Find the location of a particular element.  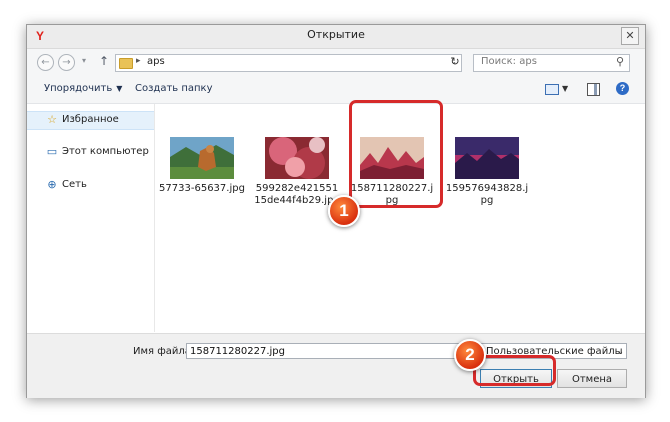

search-icon: ⚲ is located at coordinates (620, 61).